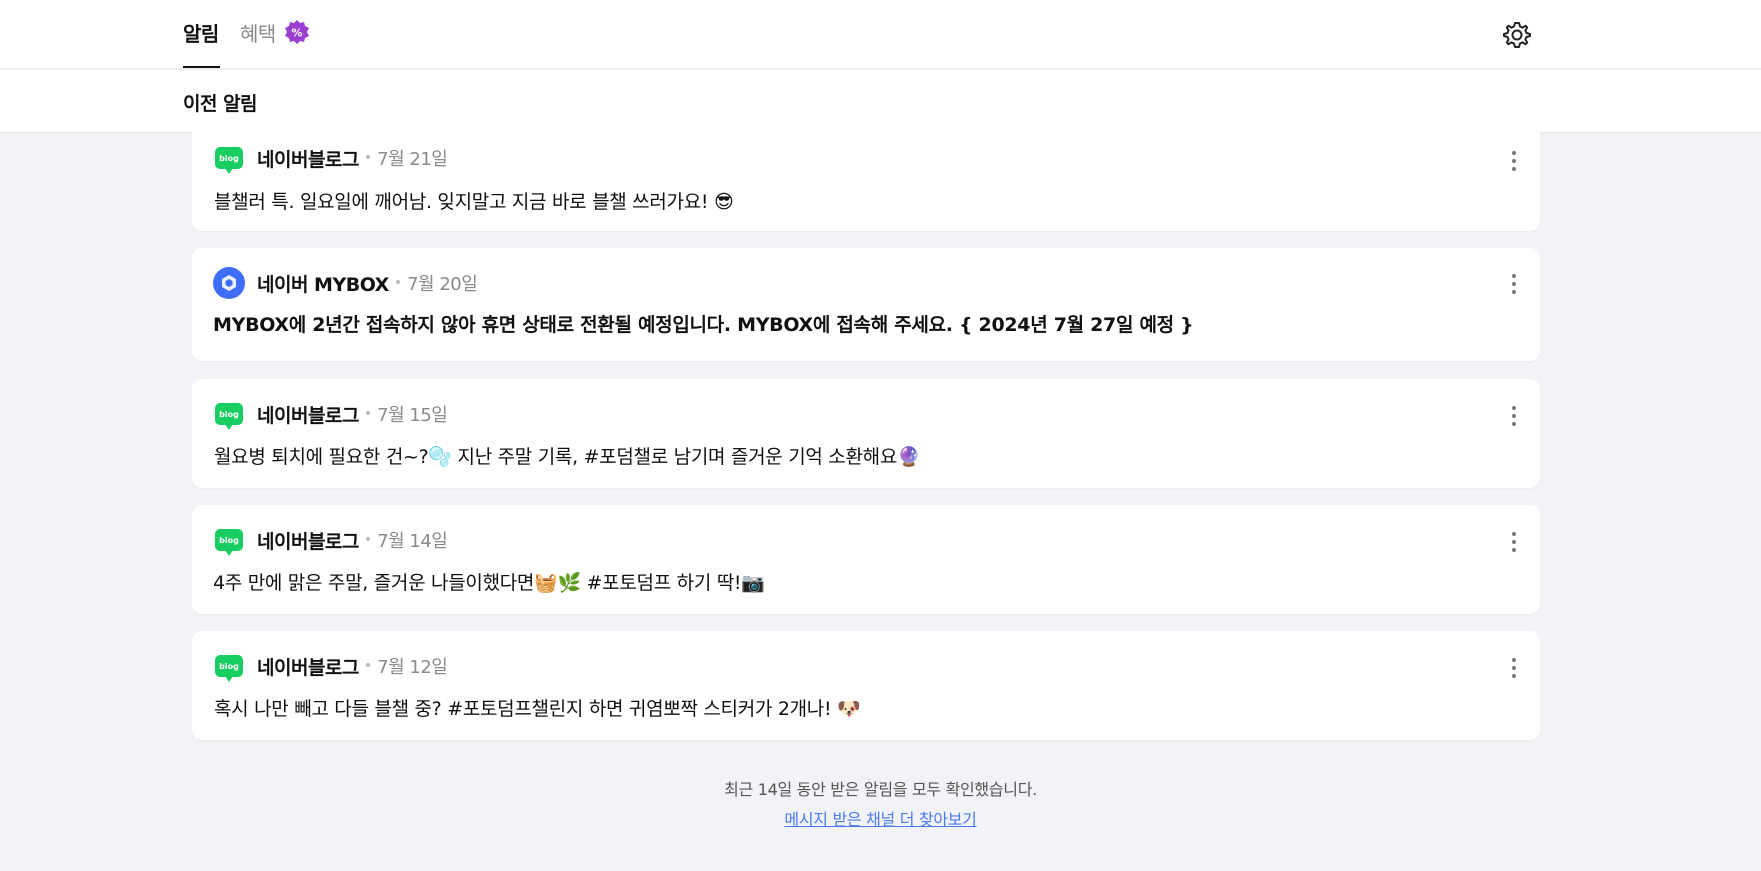 The image size is (1761, 871). I want to click on top-navigation: 알림 혜택 %, so click(880, 34).